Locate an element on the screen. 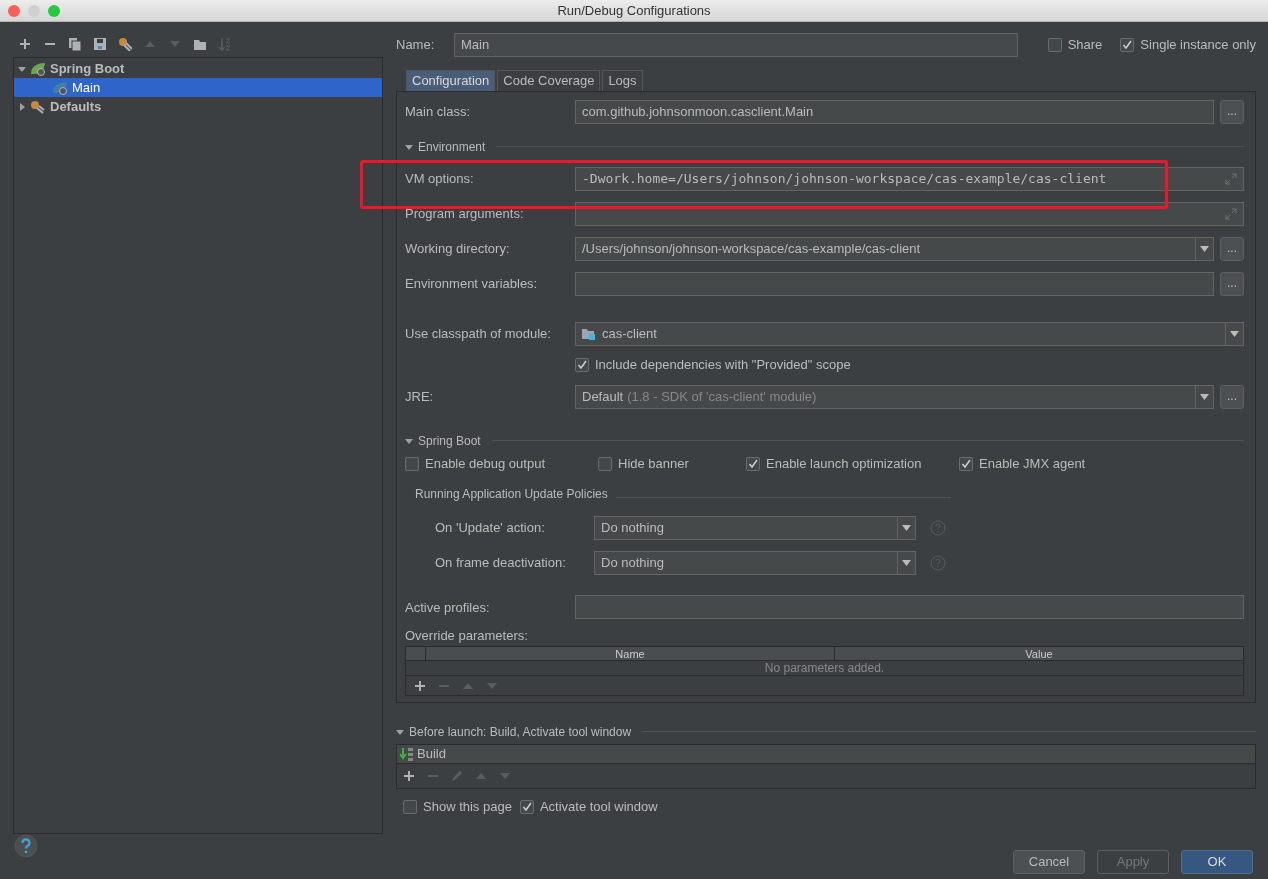 Image resolution: width=1268 pixels, height=879 pixels. field-label: Use classpath of module: is located at coordinates (478, 333).